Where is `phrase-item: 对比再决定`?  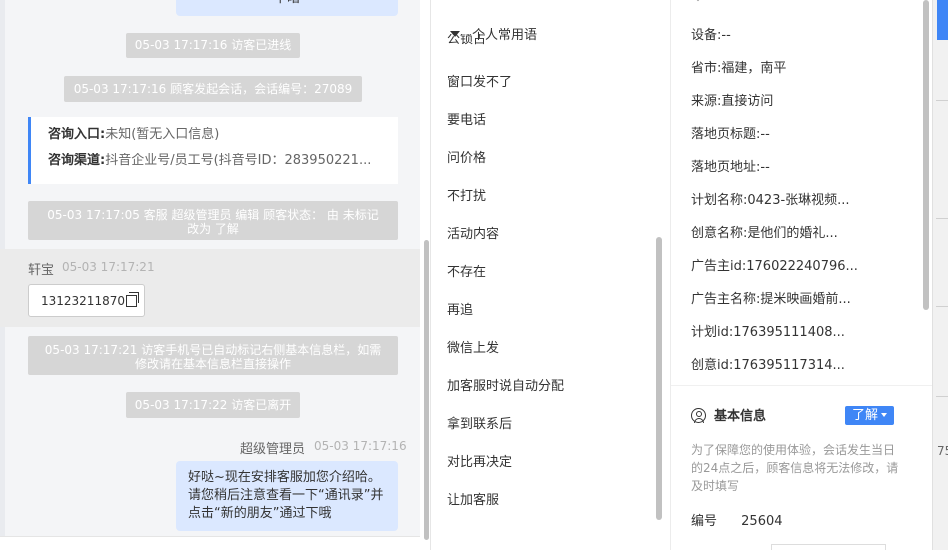 phrase-item: 对比再决定 is located at coordinates (479, 460).